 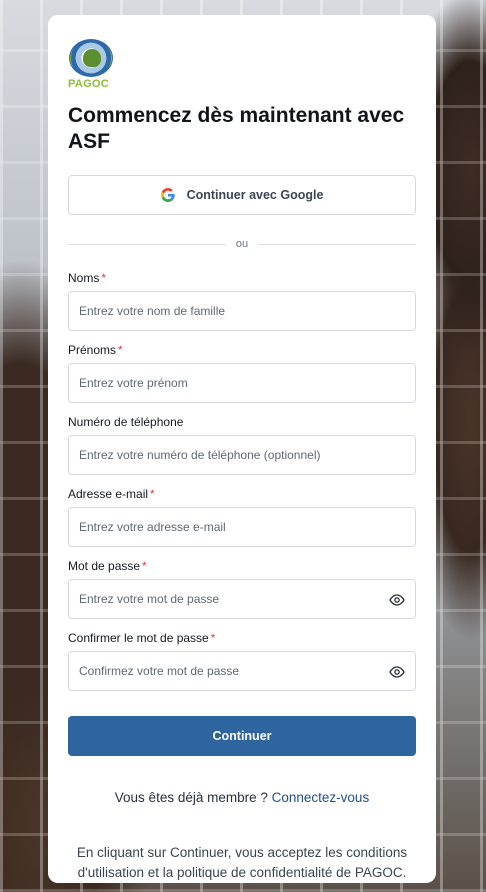 I want to click on email-input, so click(x=242, y=527).